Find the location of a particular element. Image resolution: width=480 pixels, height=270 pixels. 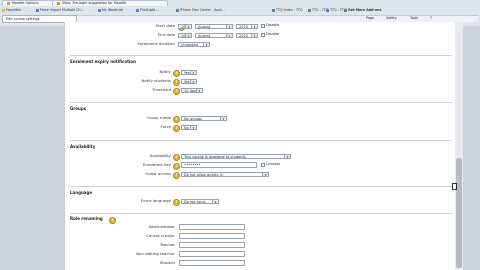

notify-students-label: Notify students is located at coordinates (156, 80).